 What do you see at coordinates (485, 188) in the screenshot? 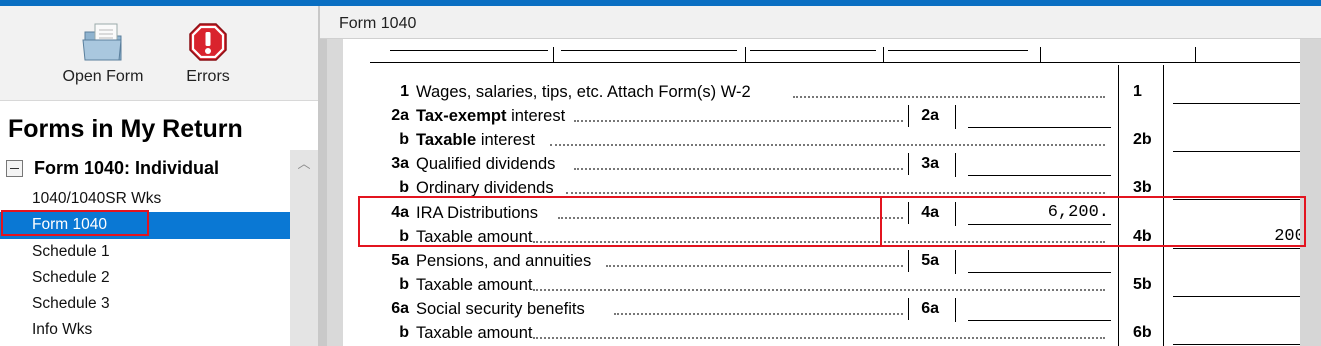
I see `line-description-text: Ordinary dividends` at bounding box center [485, 188].